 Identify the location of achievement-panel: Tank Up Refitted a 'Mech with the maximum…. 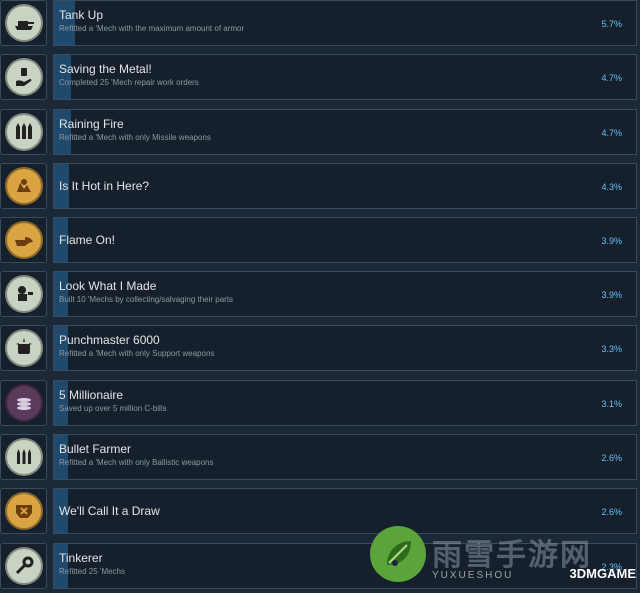
(345, 23).